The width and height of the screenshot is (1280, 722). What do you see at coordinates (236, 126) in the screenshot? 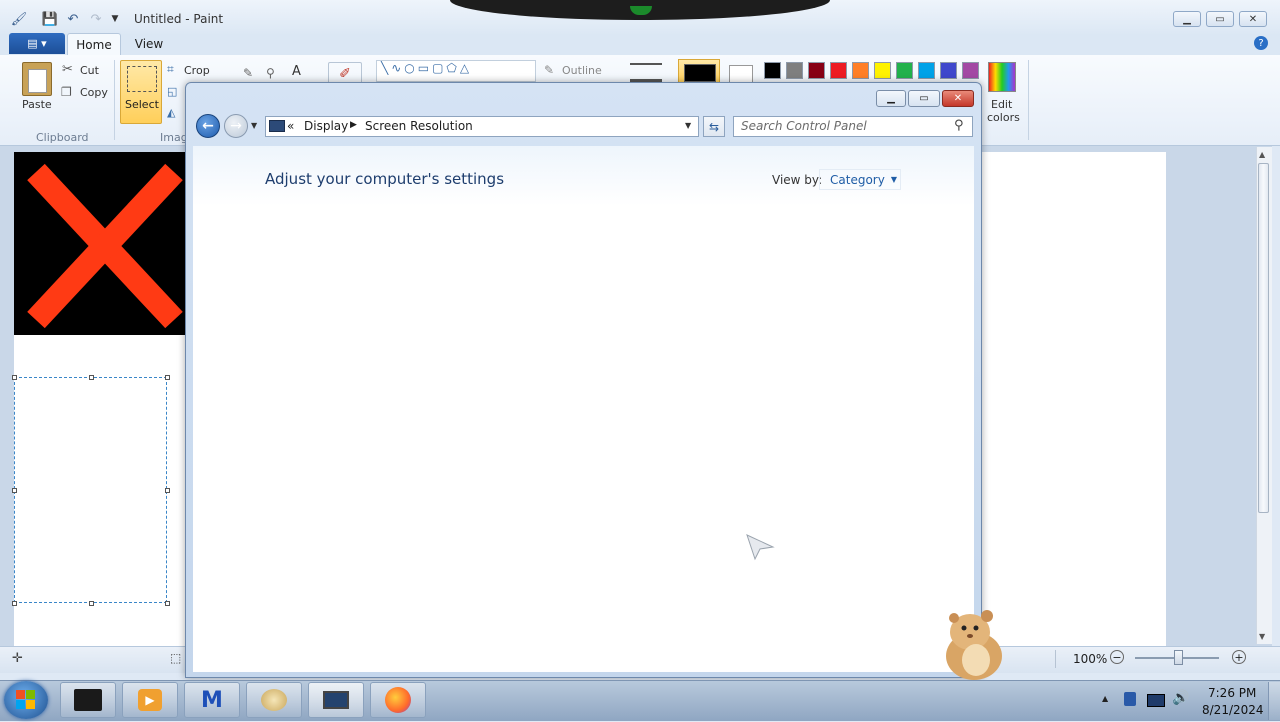
I see `forward-button: →` at bounding box center [236, 126].